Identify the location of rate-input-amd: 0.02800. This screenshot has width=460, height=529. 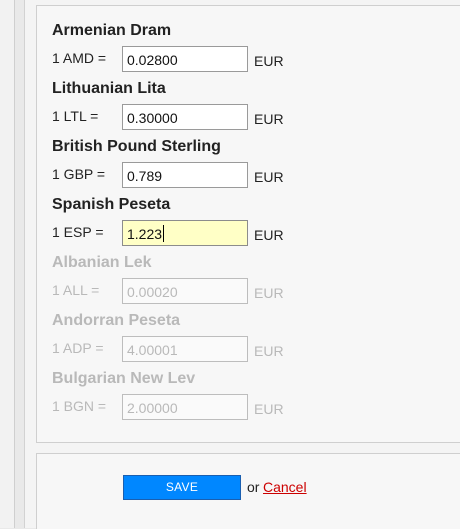
(185, 59).